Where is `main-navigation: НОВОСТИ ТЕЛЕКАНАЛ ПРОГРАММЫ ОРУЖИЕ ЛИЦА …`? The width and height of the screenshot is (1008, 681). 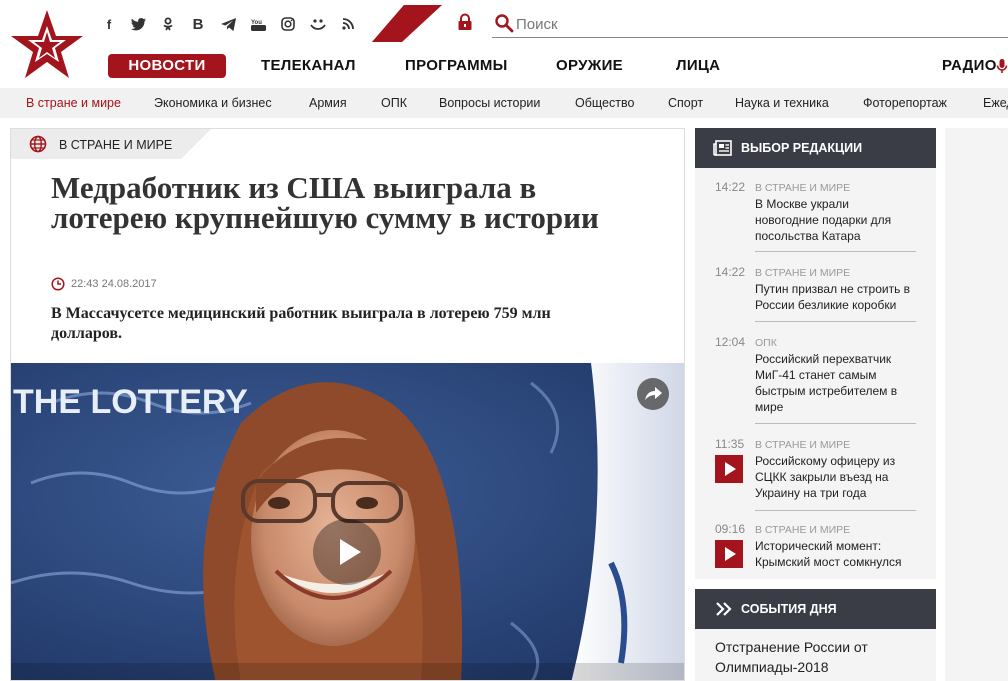 main-navigation: НОВОСТИ ТЕЛЕКАНАЛ ПРОГРАММЫ ОРУЖИЕ ЛИЦА … is located at coordinates (558, 66).